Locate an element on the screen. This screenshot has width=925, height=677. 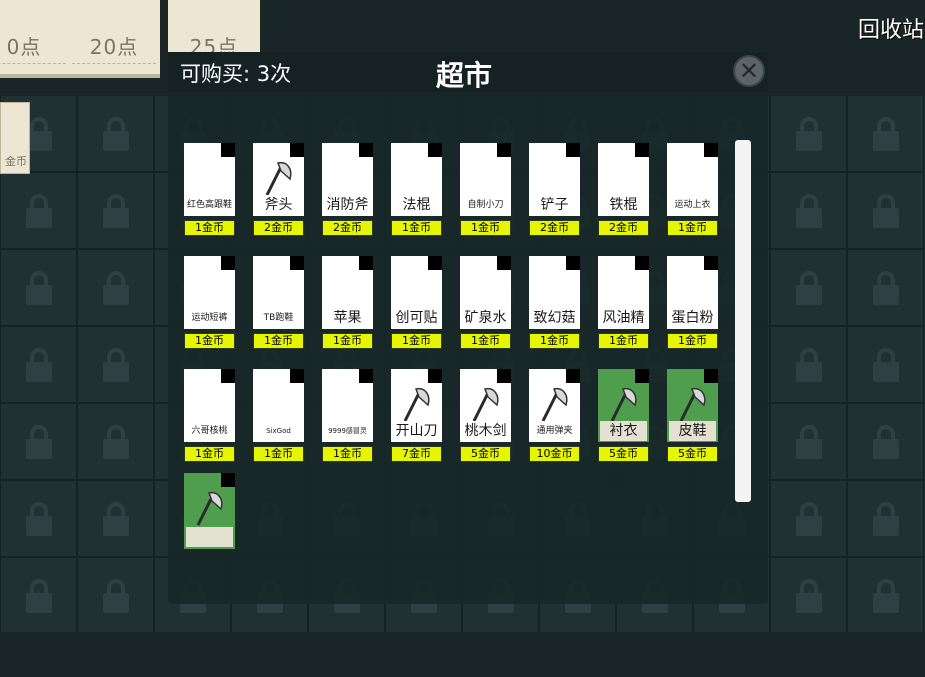
shop-item: 皮鞋 5金币 is located at coordinates (692, 415).